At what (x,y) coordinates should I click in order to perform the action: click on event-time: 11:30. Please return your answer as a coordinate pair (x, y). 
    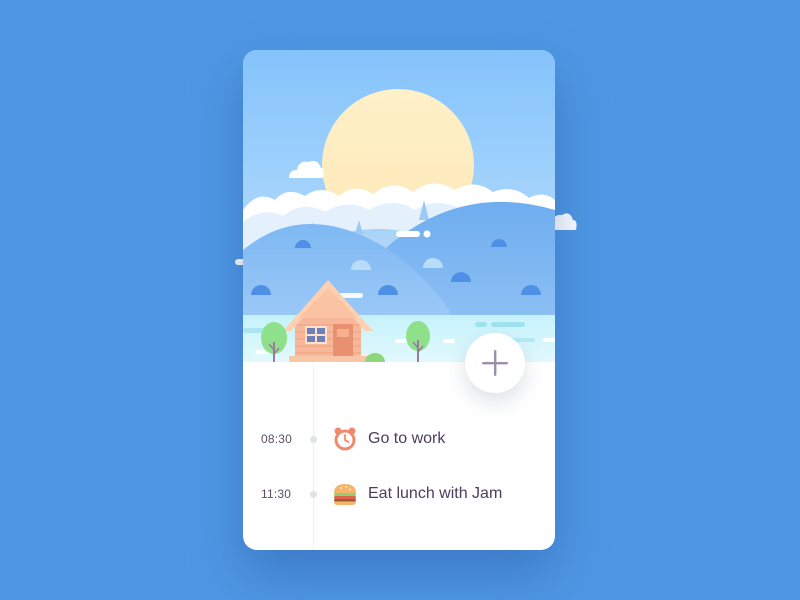
    Looking at the image, I should click on (276, 494).